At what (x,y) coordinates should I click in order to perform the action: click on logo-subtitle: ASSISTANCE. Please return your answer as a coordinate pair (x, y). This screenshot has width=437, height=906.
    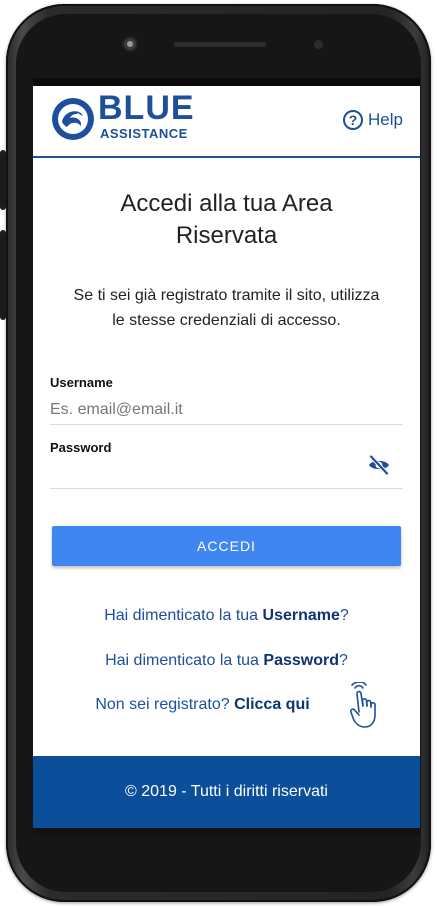
    Looking at the image, I should click on (144, 133).